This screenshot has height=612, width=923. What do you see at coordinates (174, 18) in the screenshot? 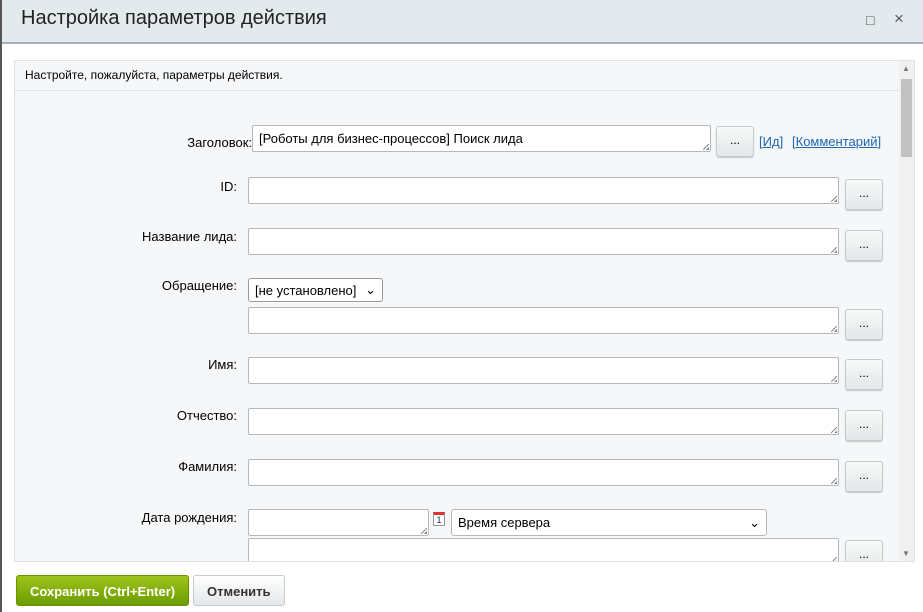
I see `dialog-title: Настройка параметров действия` at bounding box center [174, 18].